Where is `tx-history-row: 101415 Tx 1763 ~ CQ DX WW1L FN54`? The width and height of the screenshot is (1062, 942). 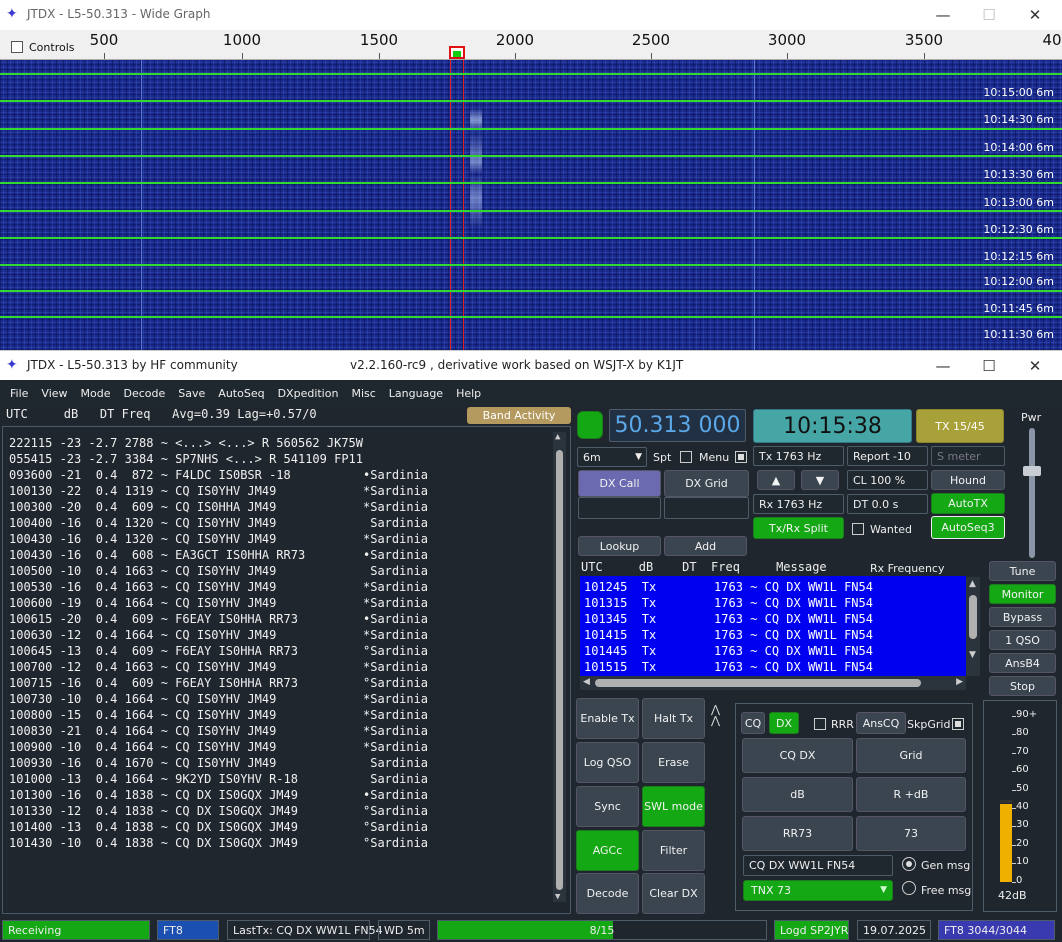
tx-history-row: 101415 Tx 1763 ~ CQ DX WW1L FN54 is located at coordinates (728, 635).